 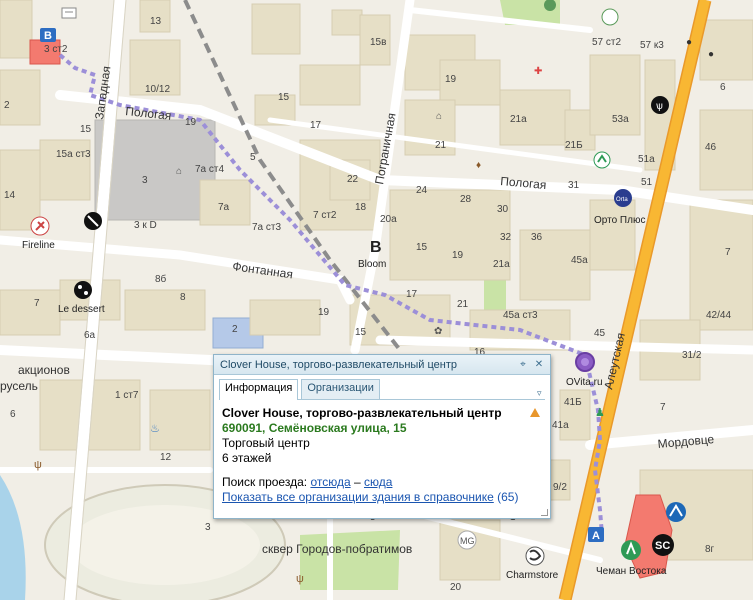 What do you see at coordinates (209, 169) in the screenshot?
I see `building-number: 7а ст4` at bounding box center [209, 169].